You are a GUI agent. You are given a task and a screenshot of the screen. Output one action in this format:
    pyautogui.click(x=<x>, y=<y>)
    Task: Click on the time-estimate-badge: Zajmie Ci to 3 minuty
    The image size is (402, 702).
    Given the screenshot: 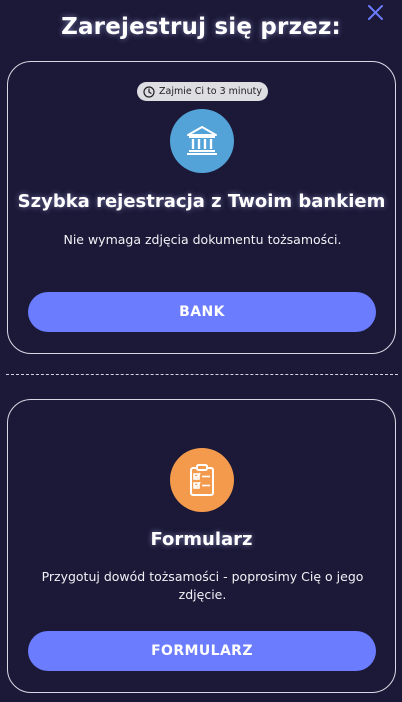 What is the action you would take?
    pyautogui.click(x=202, y=91)
    